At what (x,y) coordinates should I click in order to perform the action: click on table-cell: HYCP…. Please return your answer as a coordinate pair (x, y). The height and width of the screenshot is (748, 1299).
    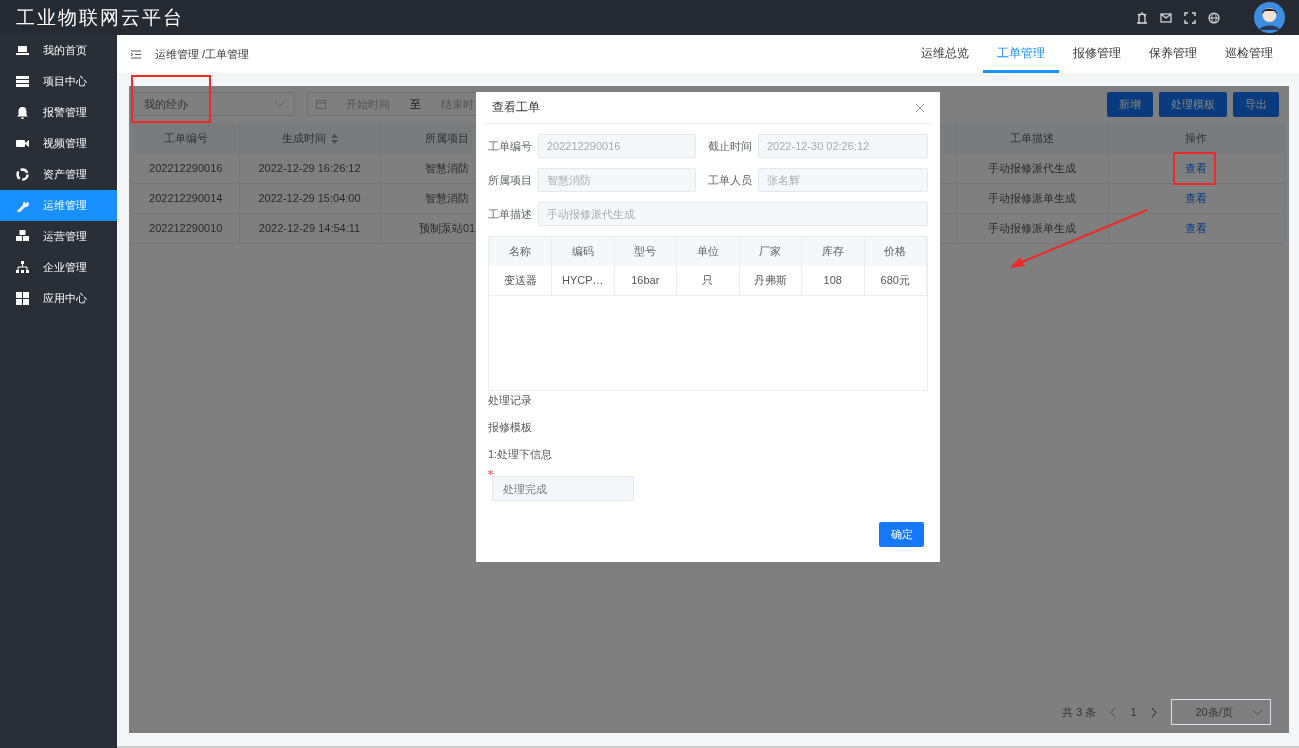
    Looking at the image, I should click on (582, 280).